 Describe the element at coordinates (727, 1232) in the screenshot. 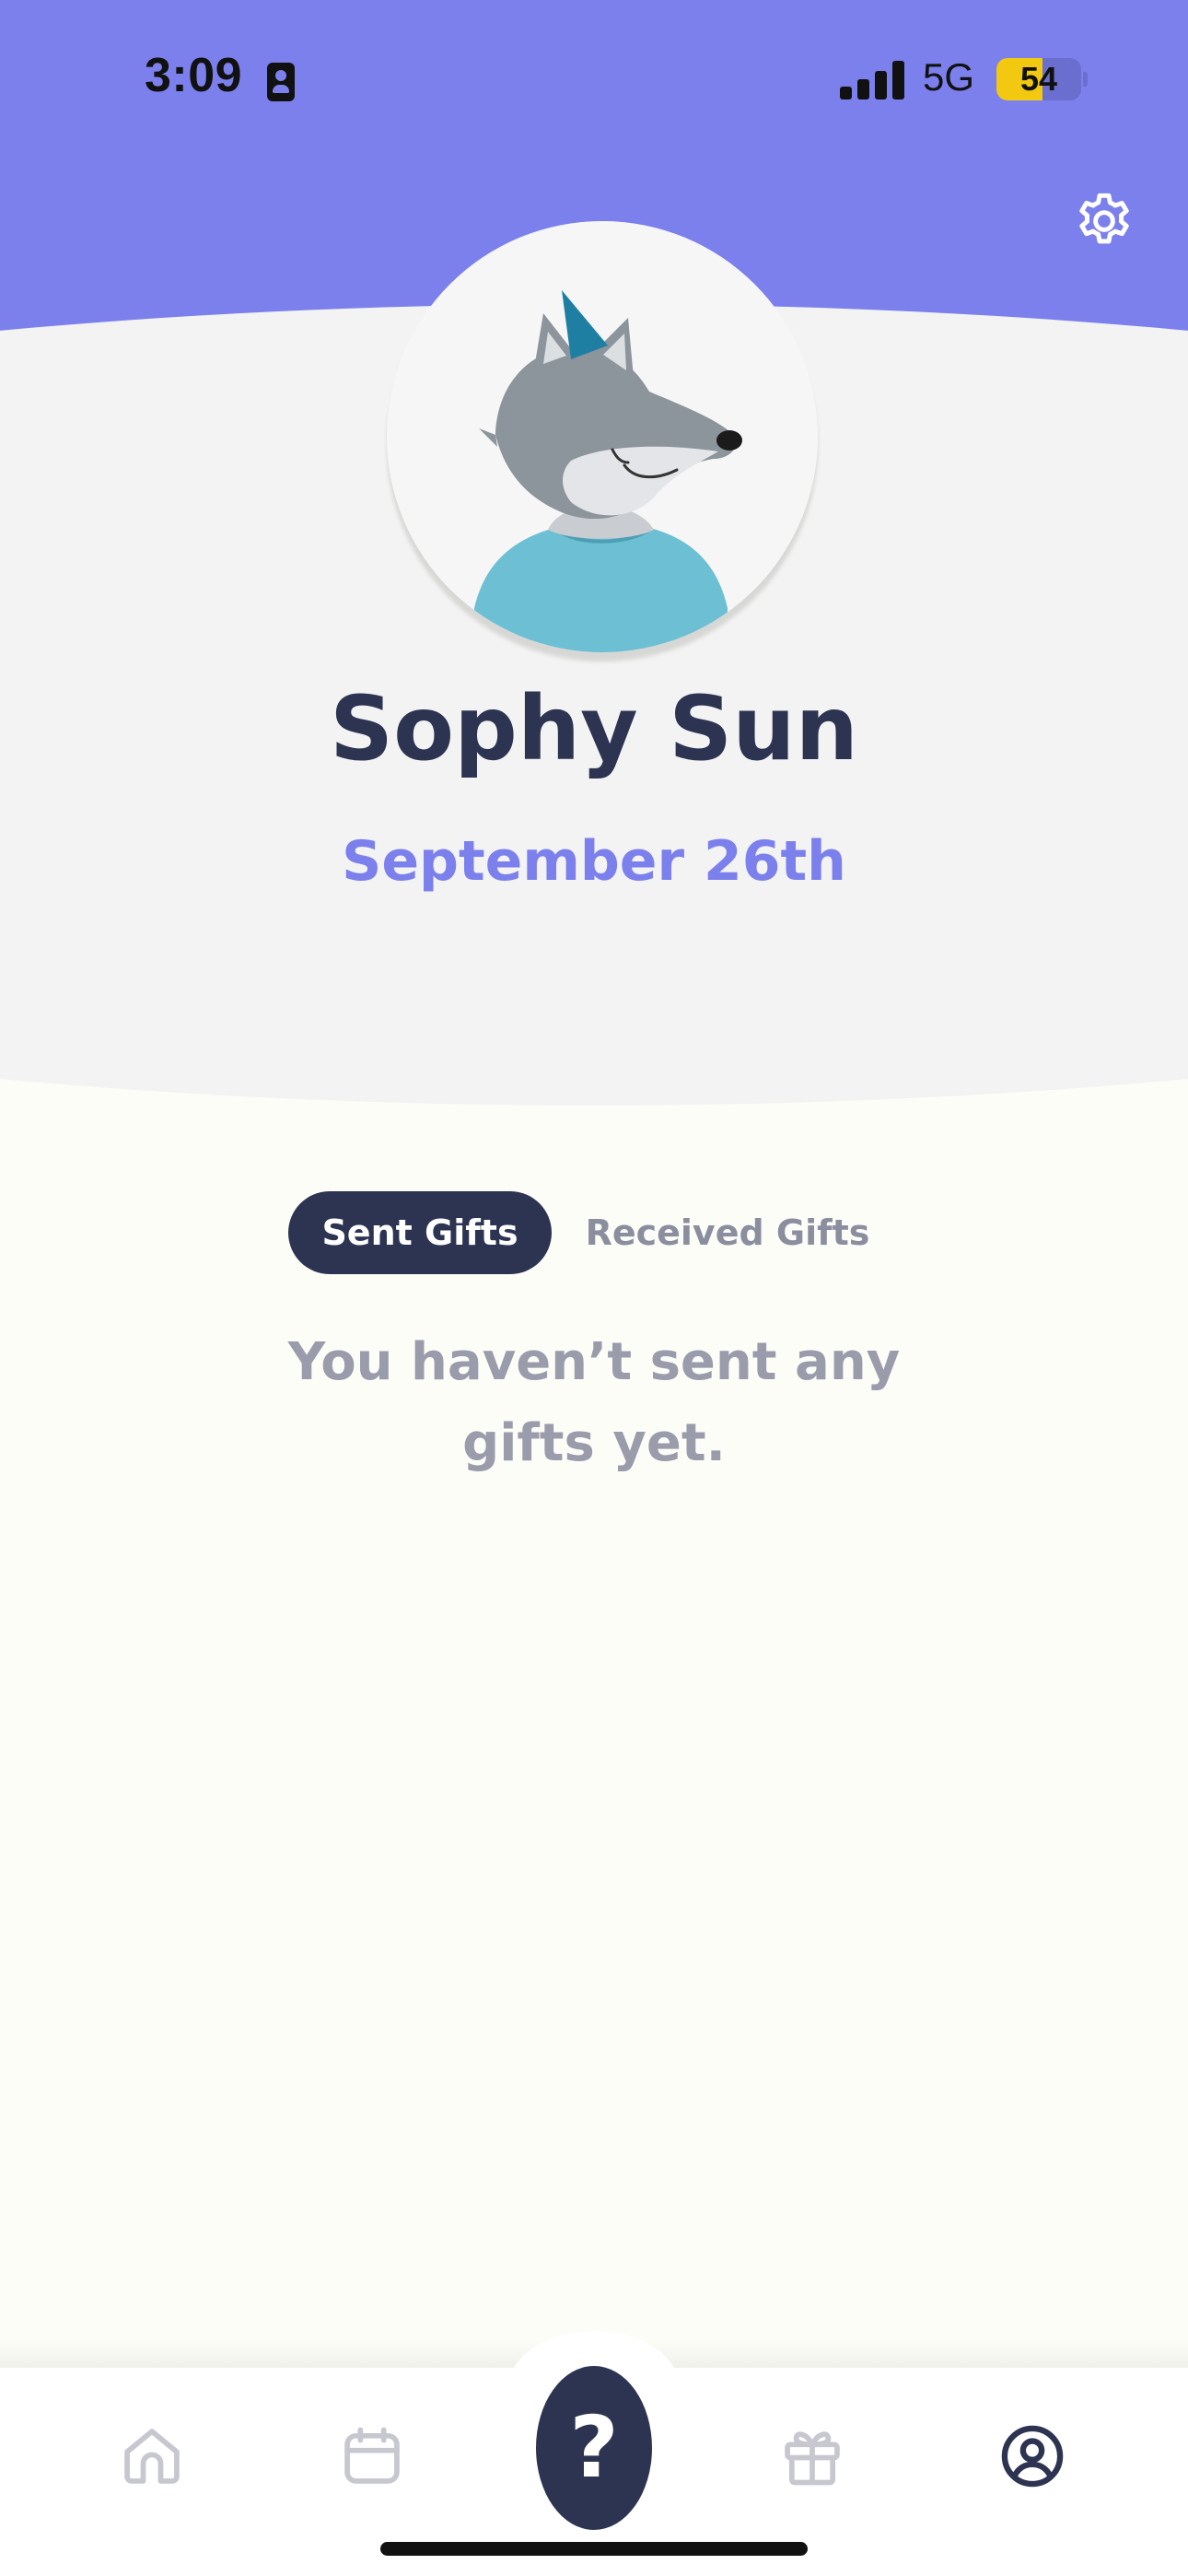

I see `tab-received-gifts: Received Gifts` at that location.